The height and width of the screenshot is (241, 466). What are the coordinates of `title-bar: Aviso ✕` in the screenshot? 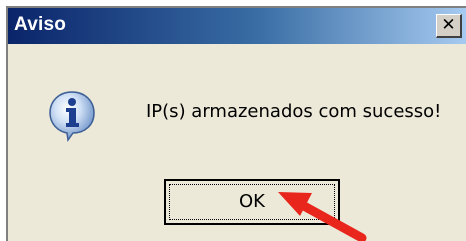 It's located at (237, 26).